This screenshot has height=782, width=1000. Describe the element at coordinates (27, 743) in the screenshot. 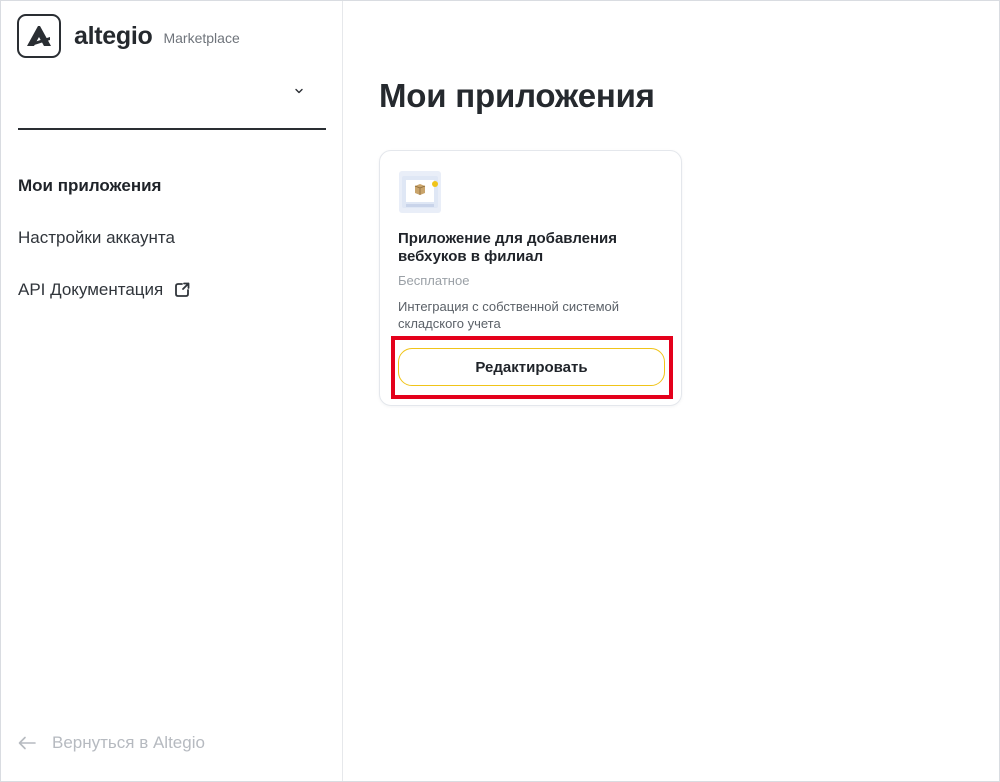

I see `arrow-left-icon` at that location.